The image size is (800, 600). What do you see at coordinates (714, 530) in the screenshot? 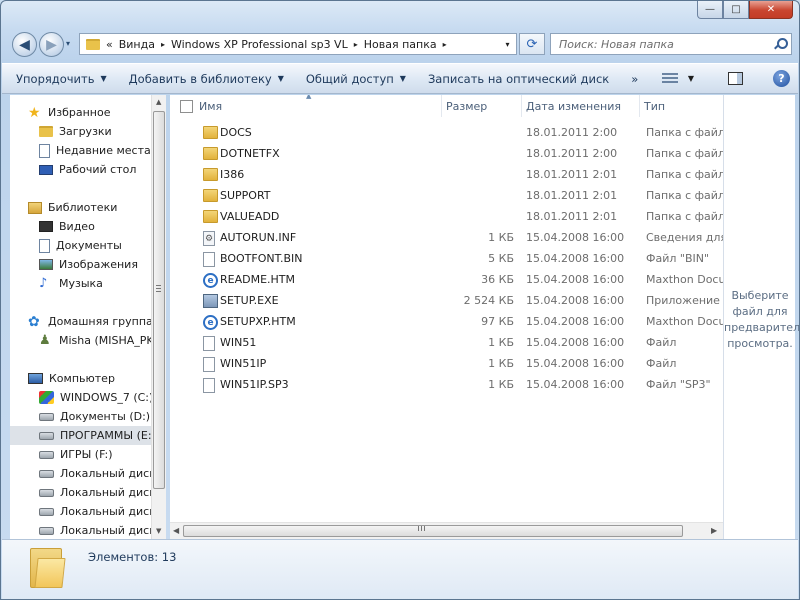
I see `scroll-right-icon: ▶` at bounding box center [714, 530].